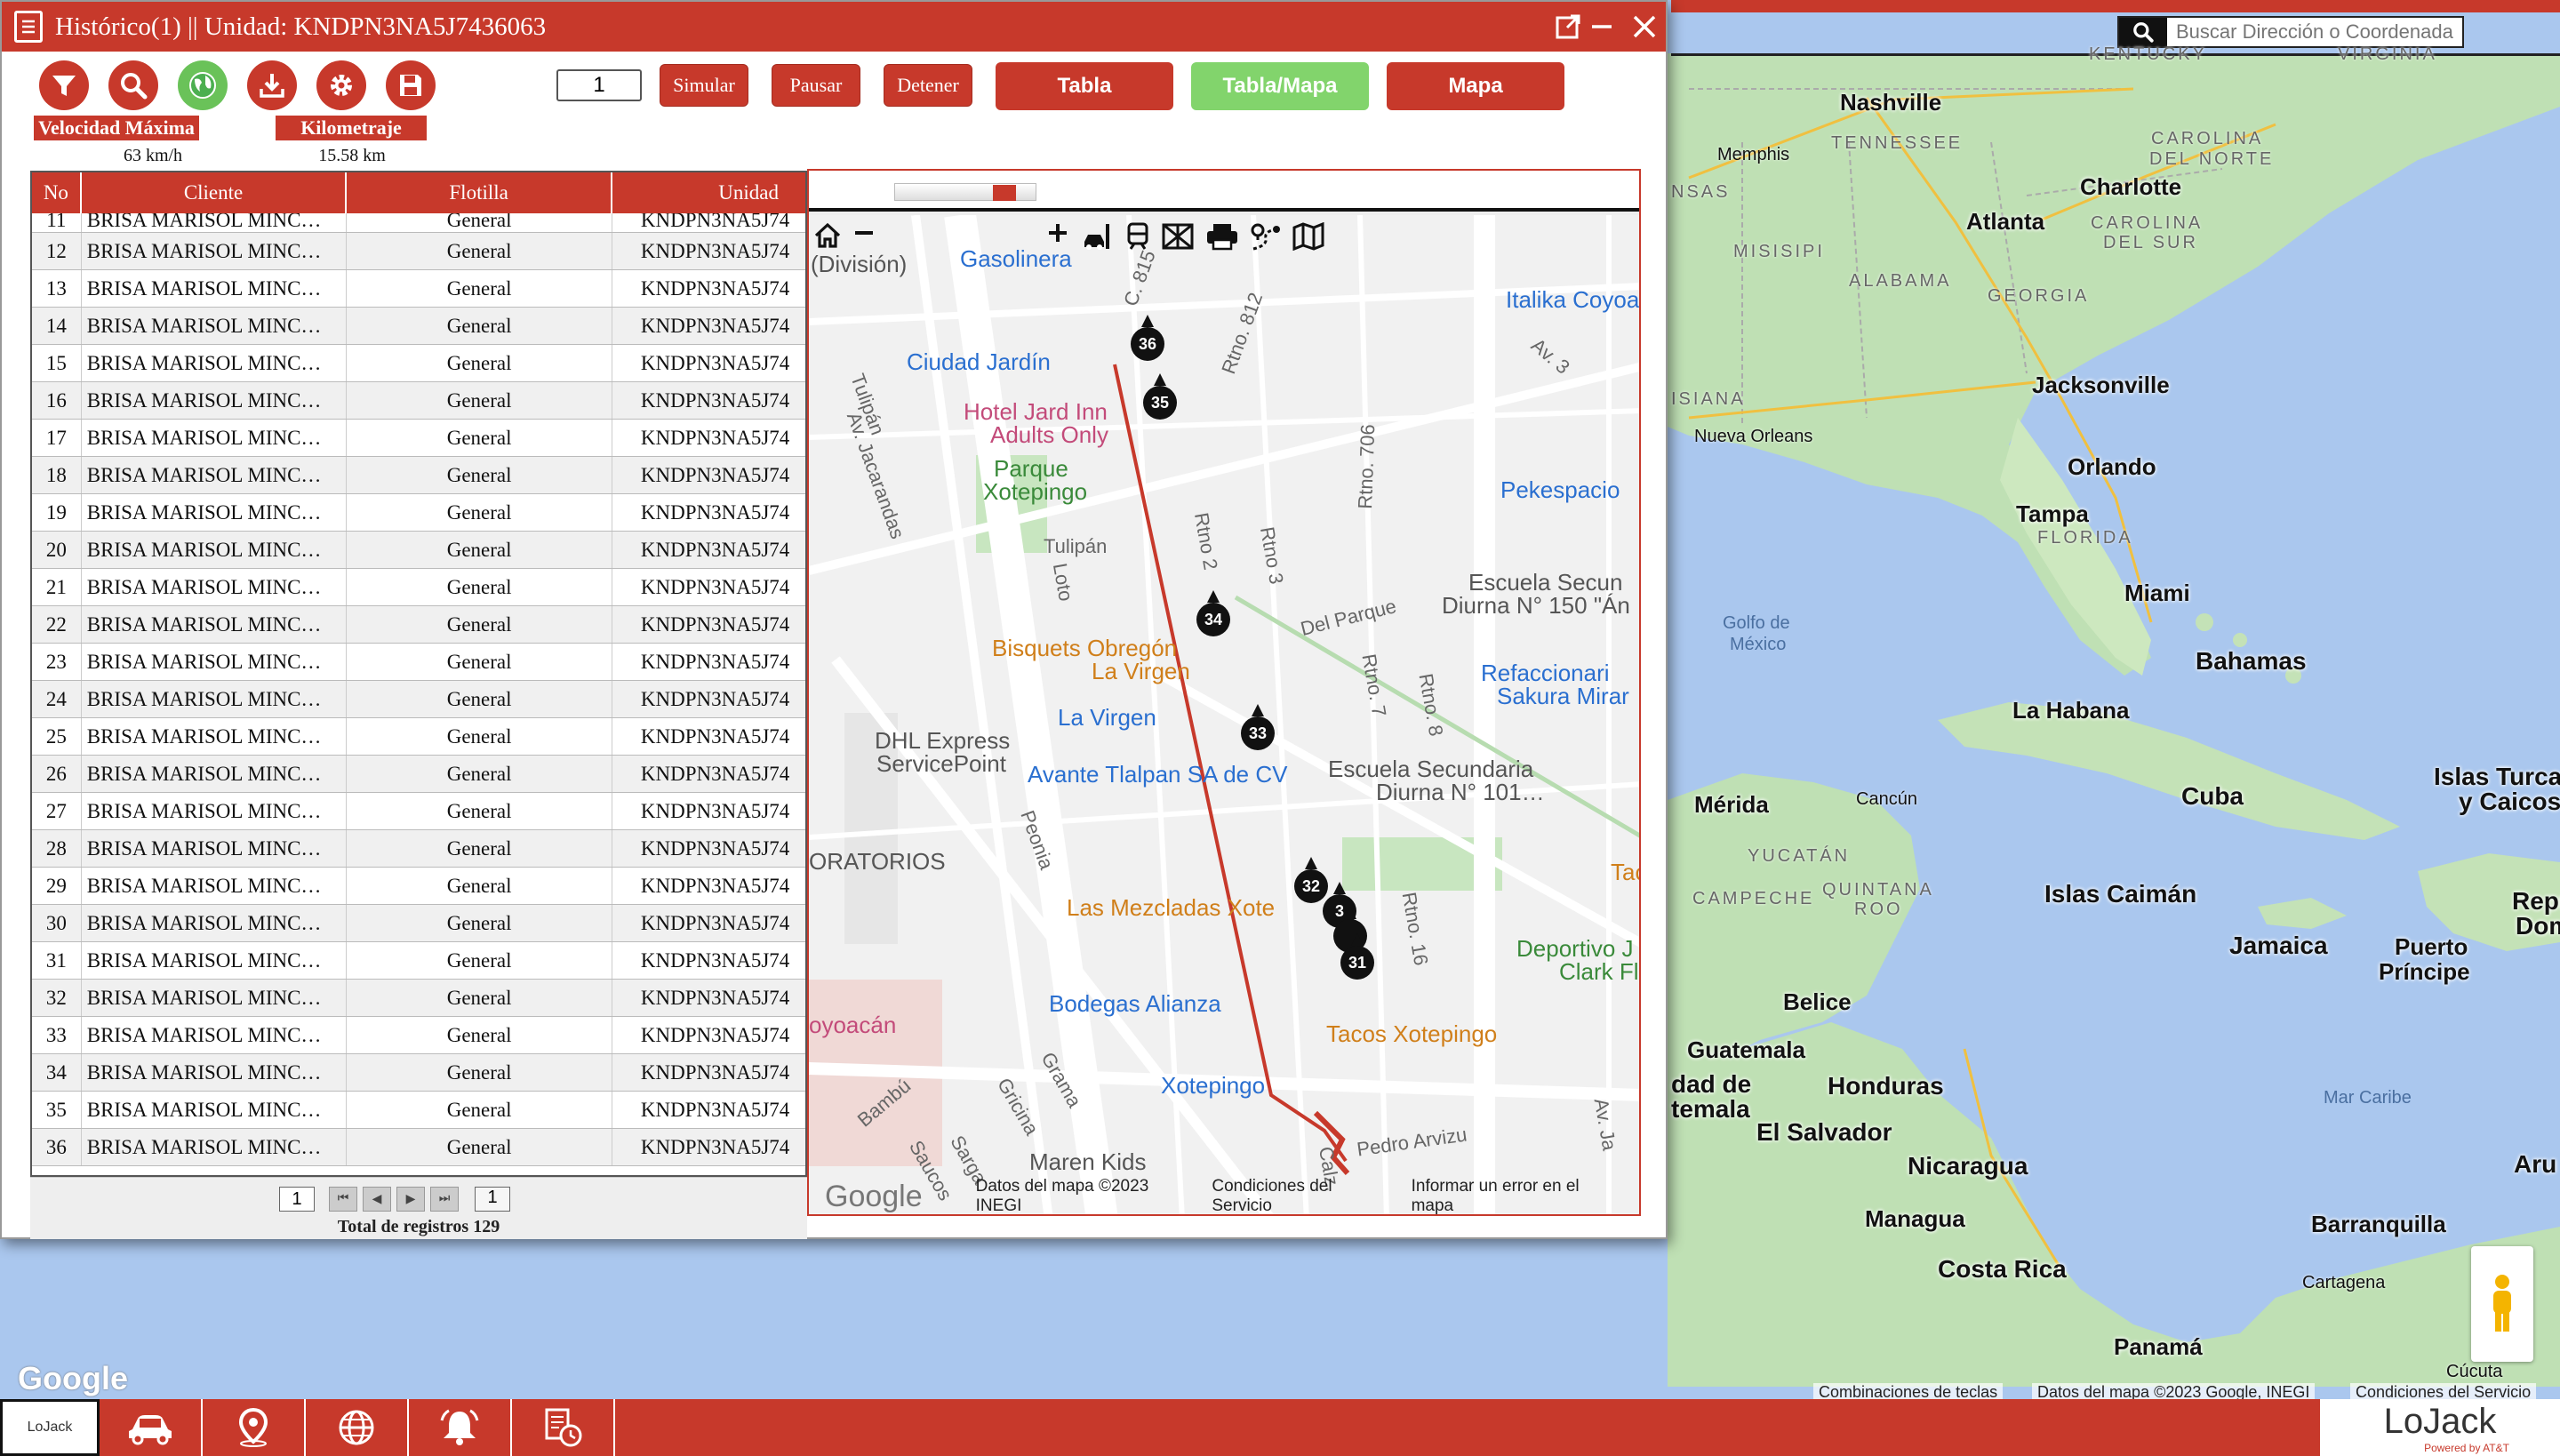 Image resolution: width=2560 pixels, height=1456 pixels. I want to click on route-marker-33: 33, so click(1258, 727).